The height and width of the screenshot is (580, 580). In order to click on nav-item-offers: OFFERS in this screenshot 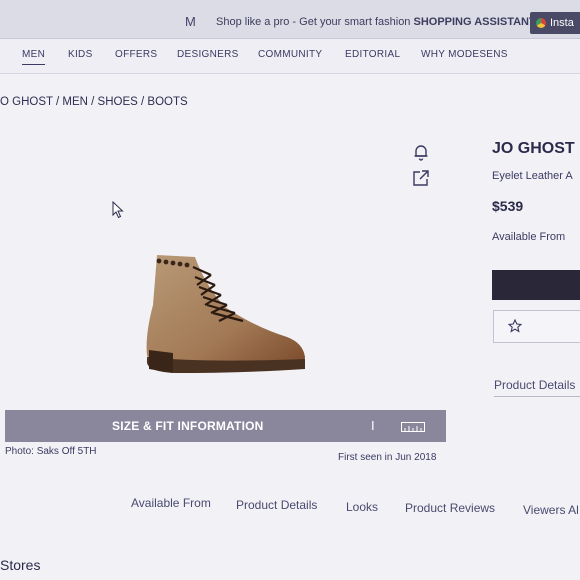, I will do `click(136, 54)`.